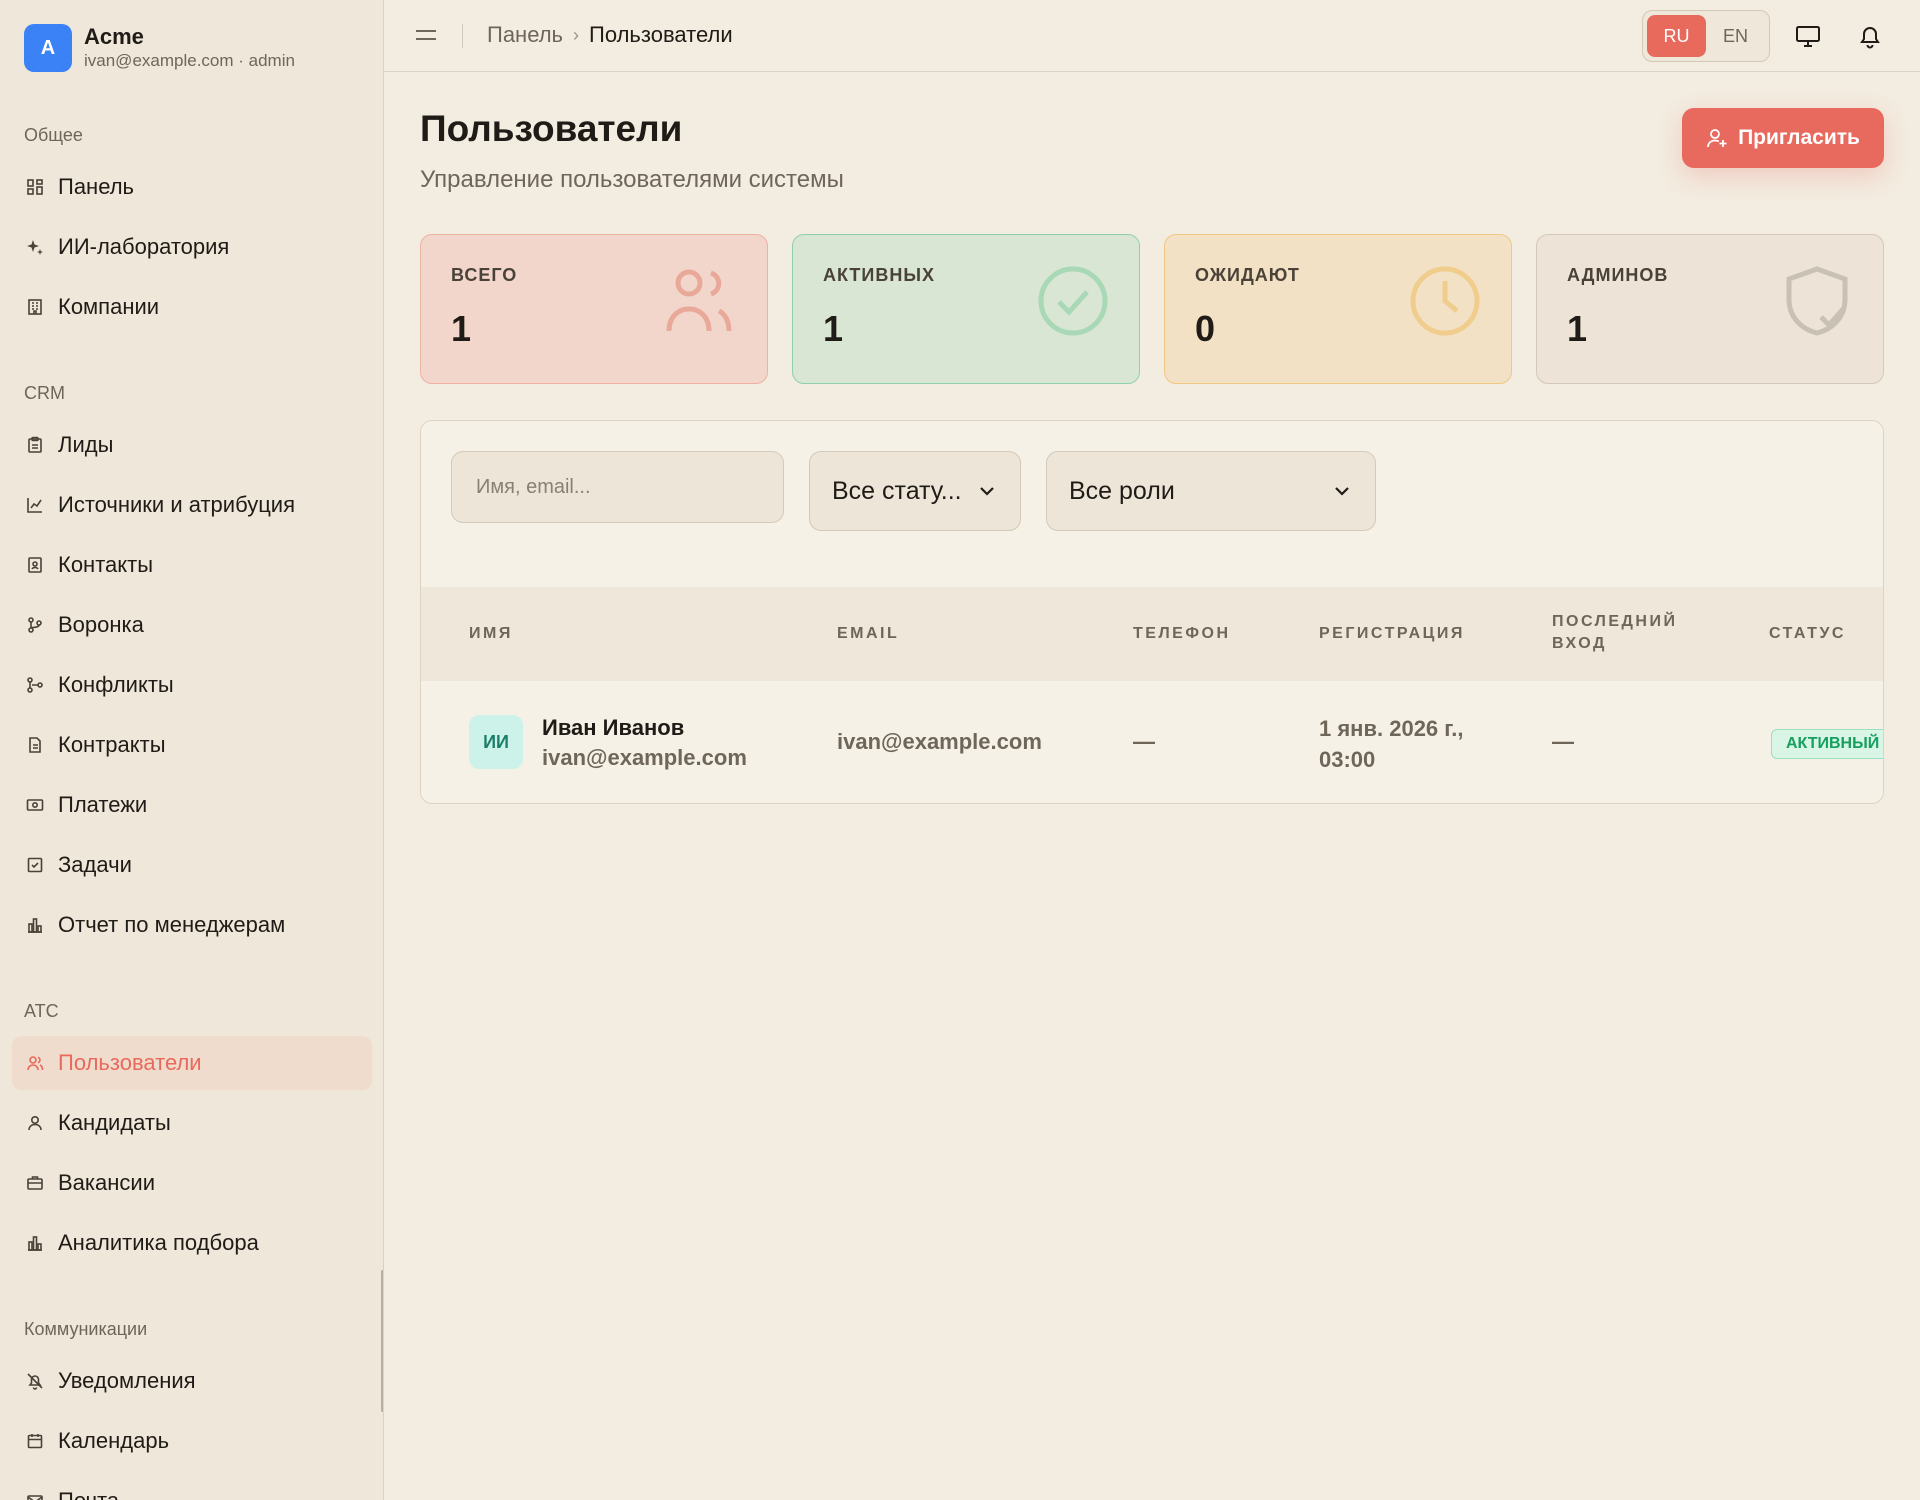 This screenshot has width=1920, height=1500. Describe the element at coordinates (48, 48) in the screenshot. I see `brand-logo: A` at that location.